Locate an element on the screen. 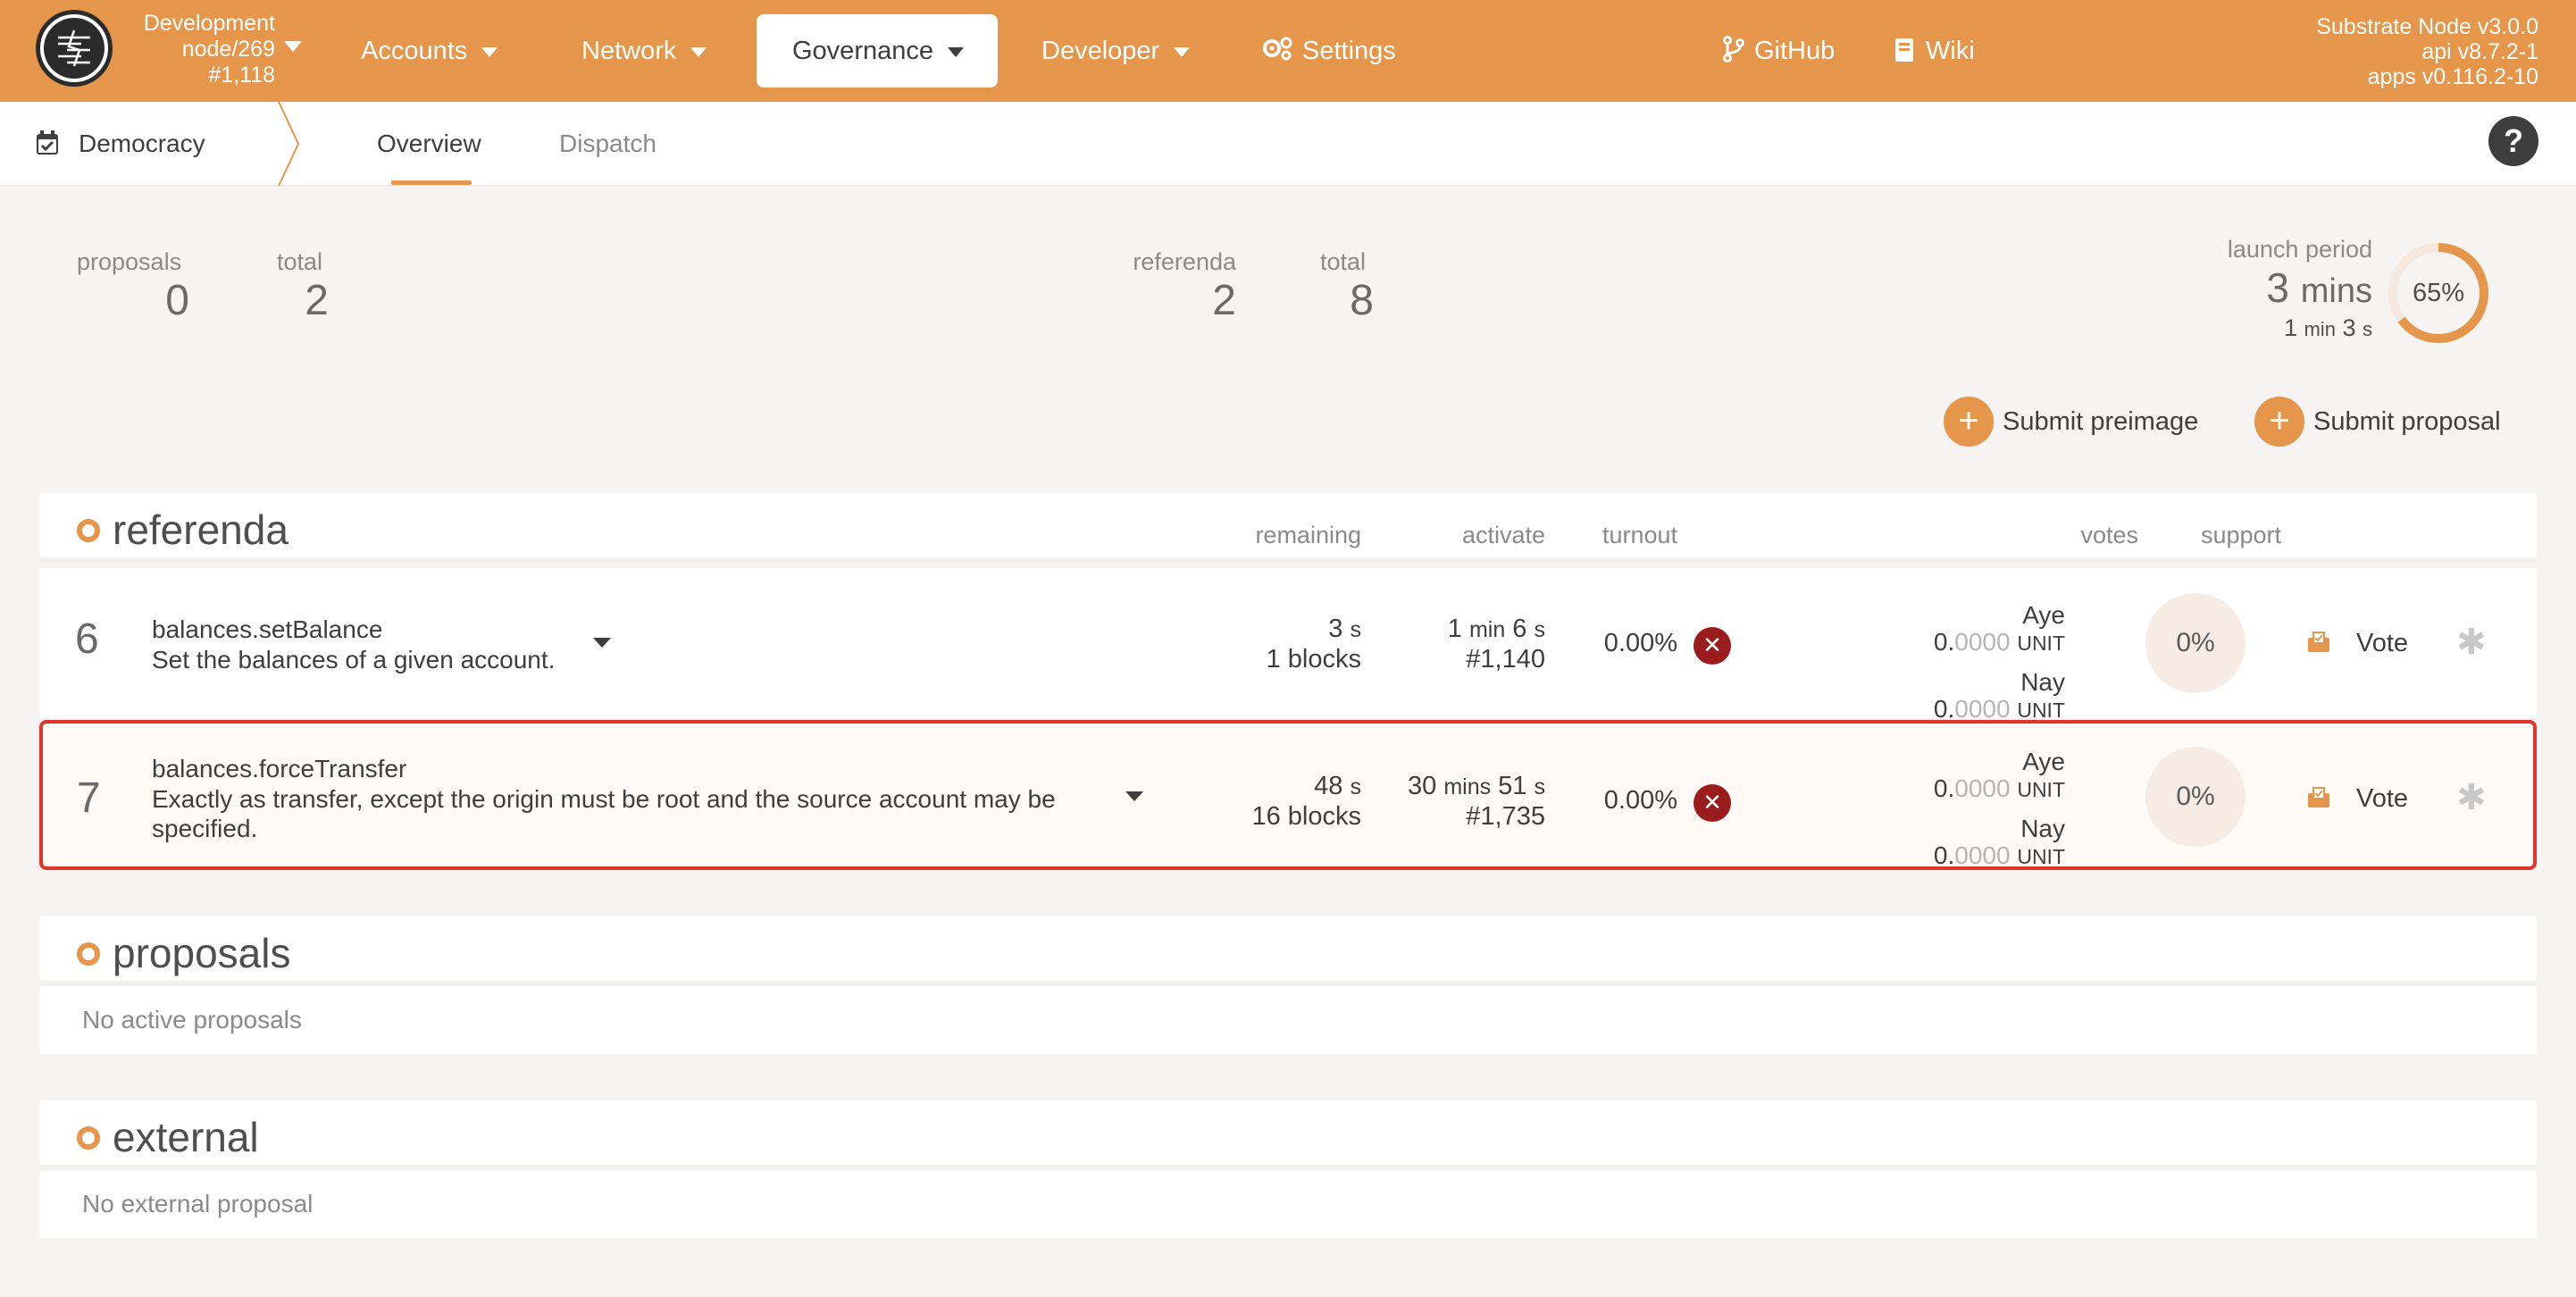  summary-referenda-total: total 8 is located at coordinates (1347, 287).